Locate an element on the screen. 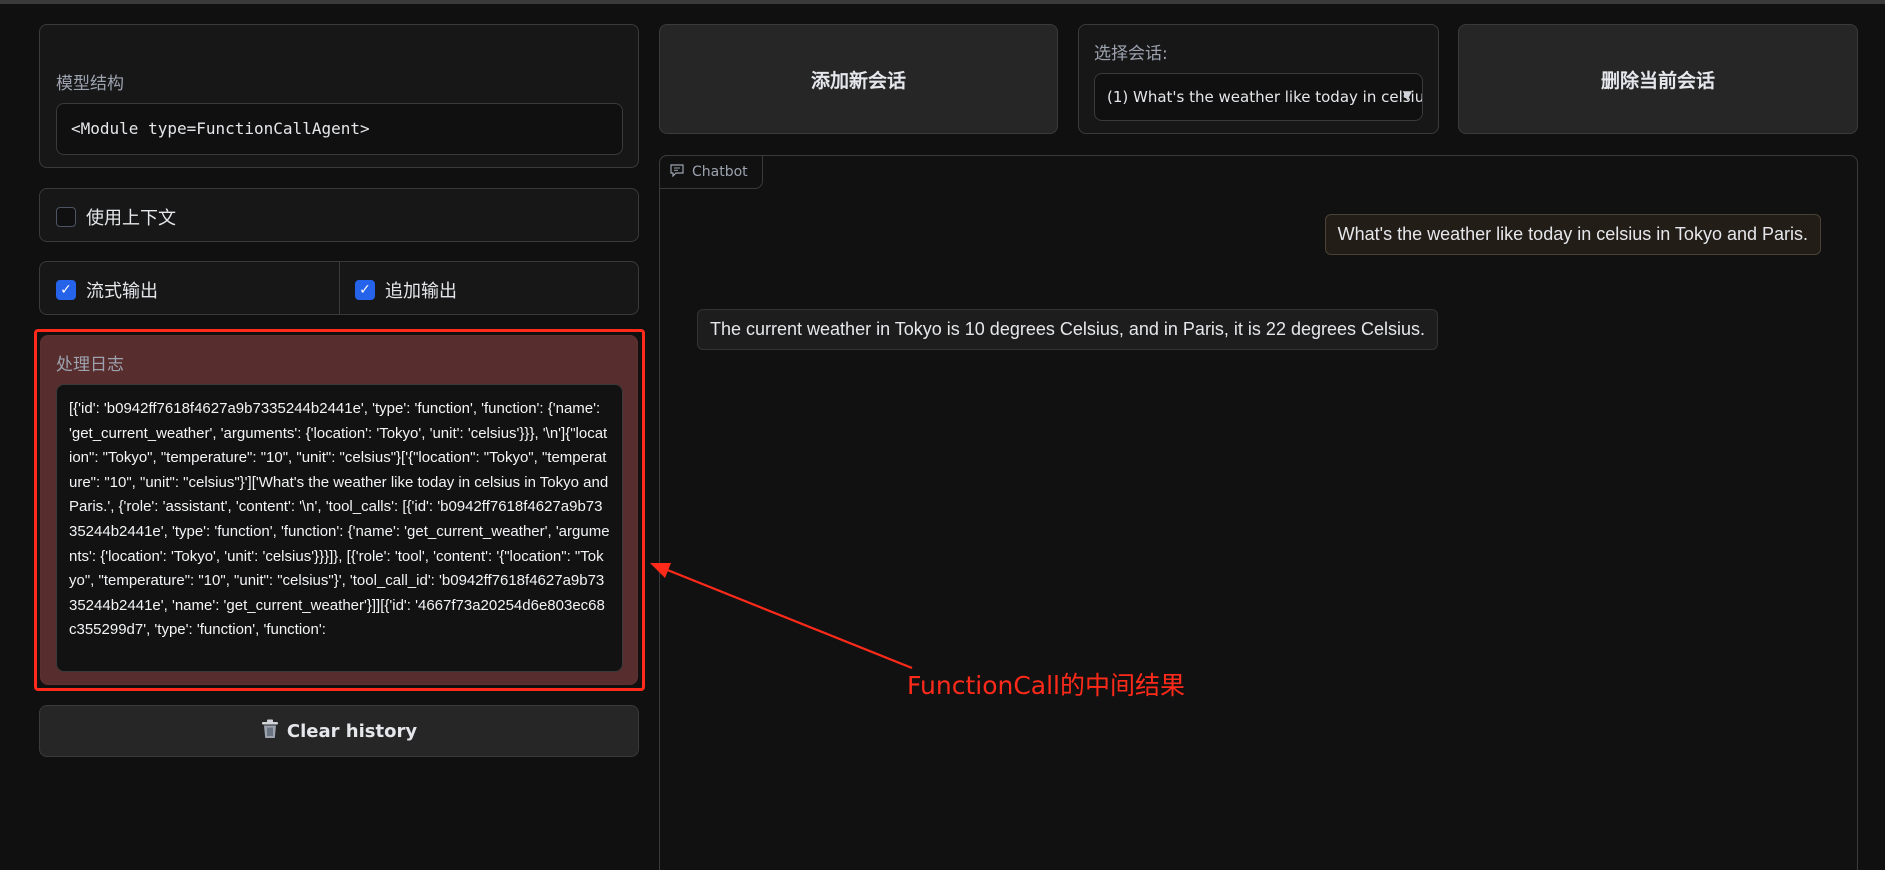  use-context-option: 使用上下文 is located at coordinates (116, 217).